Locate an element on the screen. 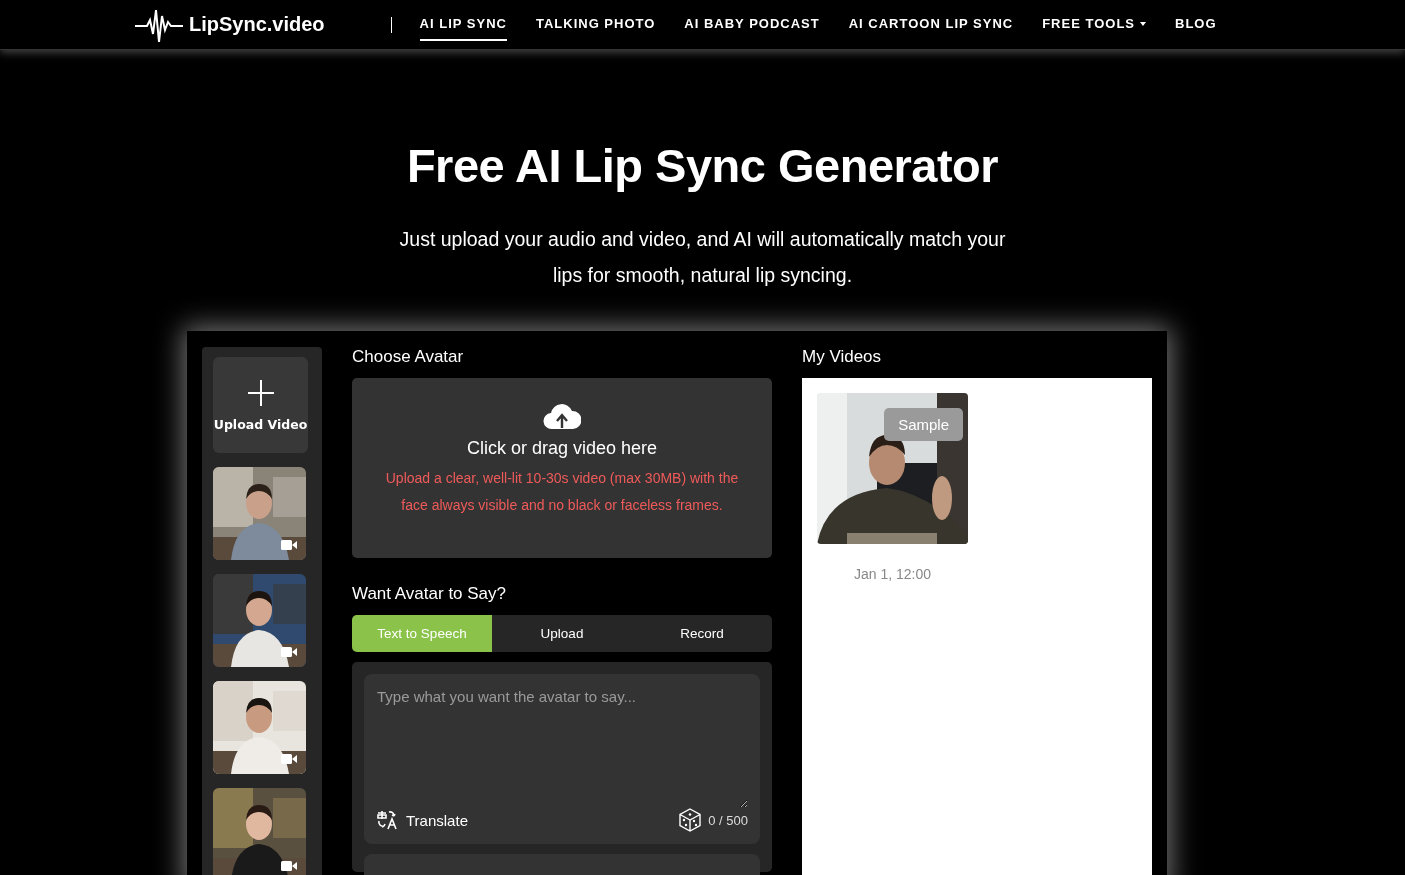 The image size is (1405, 875). nav-link: AI BABY PODCAST is located at coordinates (752, 24).